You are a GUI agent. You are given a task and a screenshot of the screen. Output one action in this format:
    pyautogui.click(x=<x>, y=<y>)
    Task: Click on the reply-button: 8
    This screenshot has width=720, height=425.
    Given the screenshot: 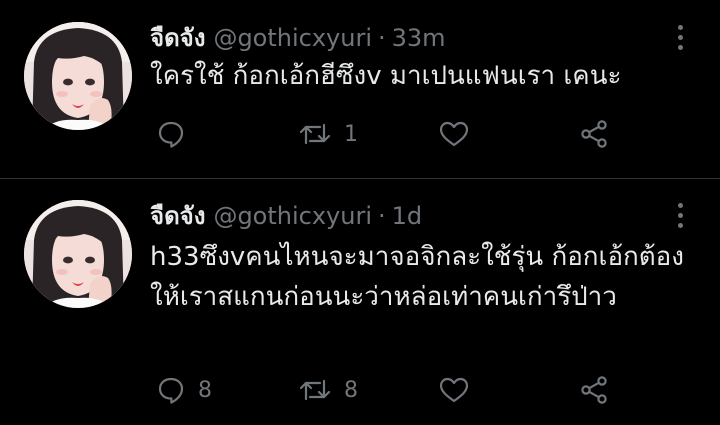 What is the action you would take?
    pyautogui.click(x=184, y=390)
    